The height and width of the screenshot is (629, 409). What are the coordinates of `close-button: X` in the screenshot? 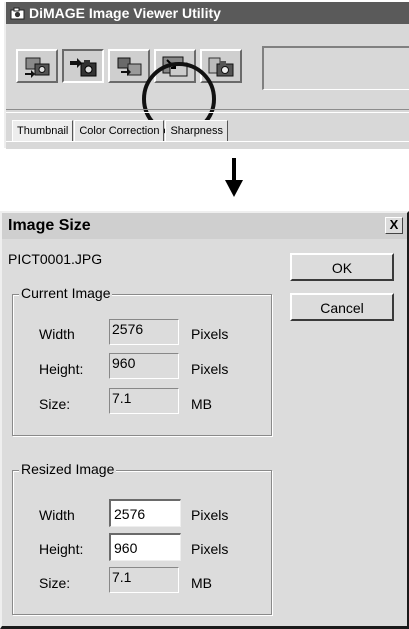 It's located at (394, 225).